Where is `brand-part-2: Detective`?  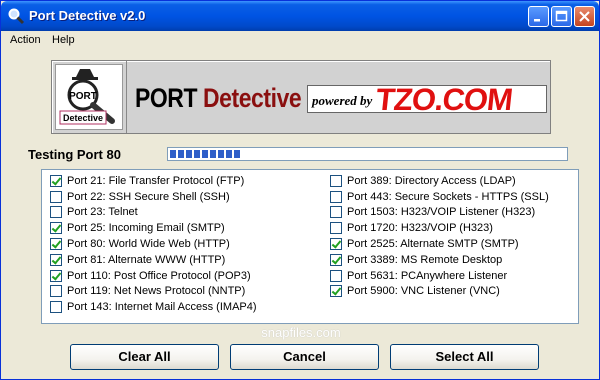 brand-part-2: Detective is located at coordinates (252, 98).